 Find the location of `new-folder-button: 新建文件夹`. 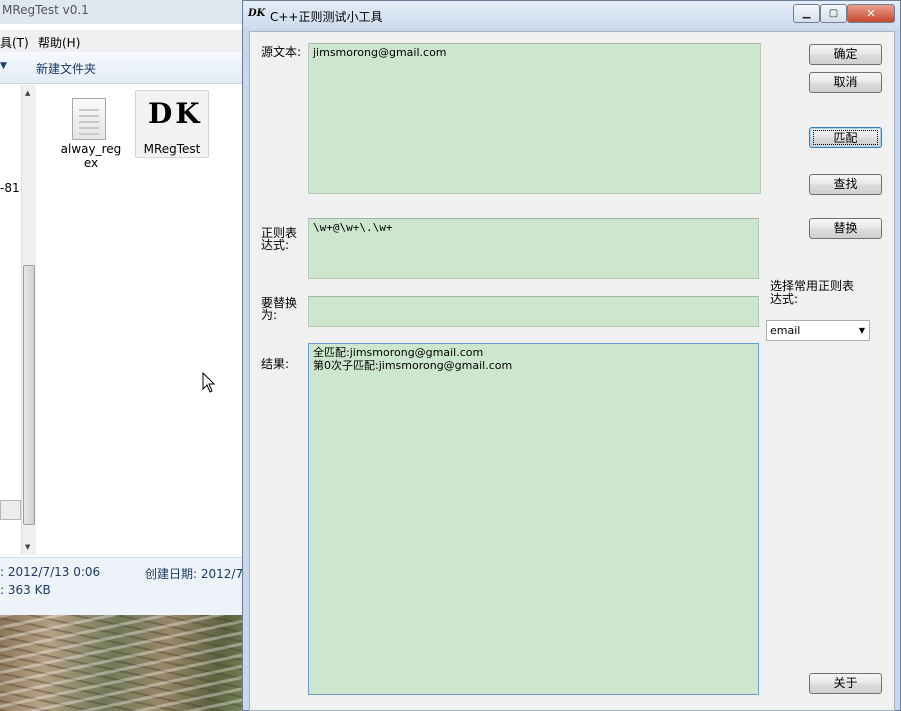

new-folder-button: 新建文件夹 is located at coordinates (66, 68).